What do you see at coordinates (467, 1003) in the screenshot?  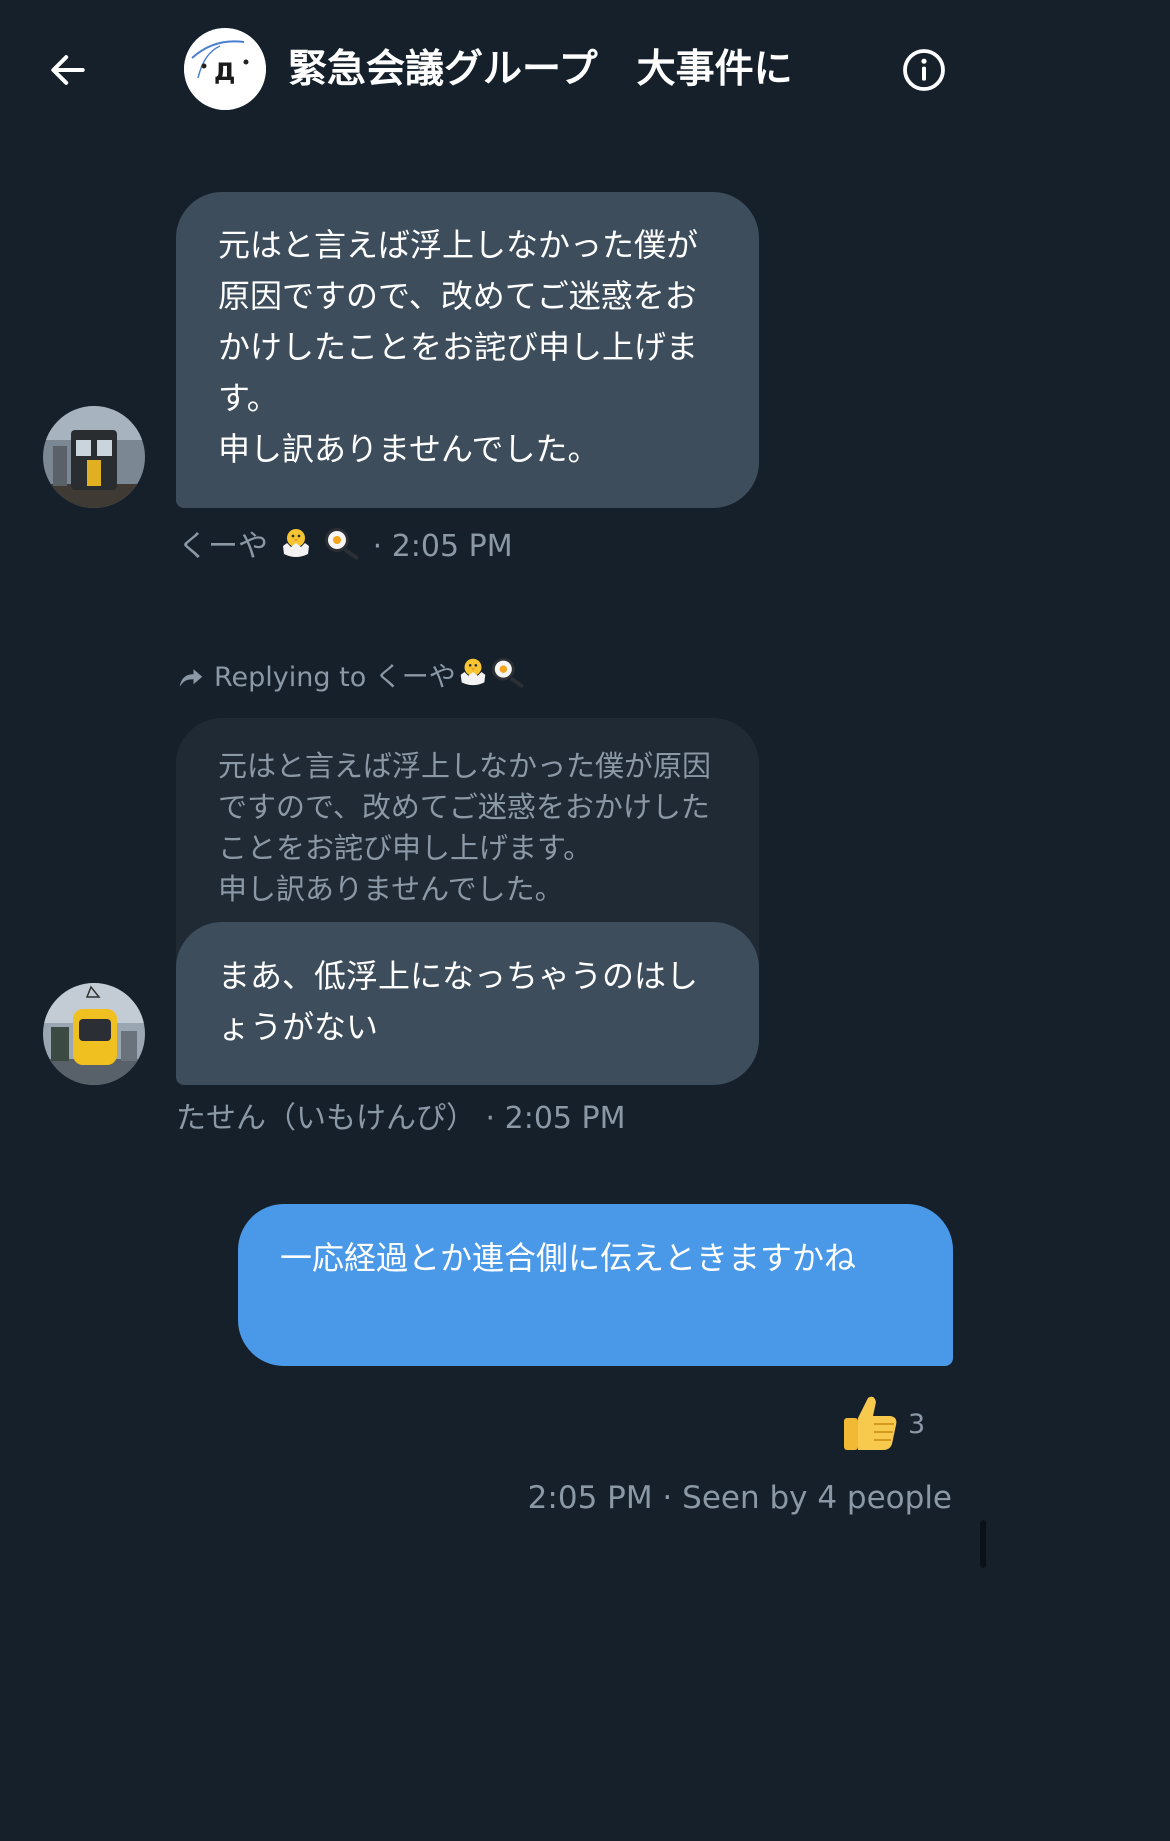 I see `message-bubble: まあ、低浮上になっちゃうのはしょうがない` at bounding box center [467, 1003].